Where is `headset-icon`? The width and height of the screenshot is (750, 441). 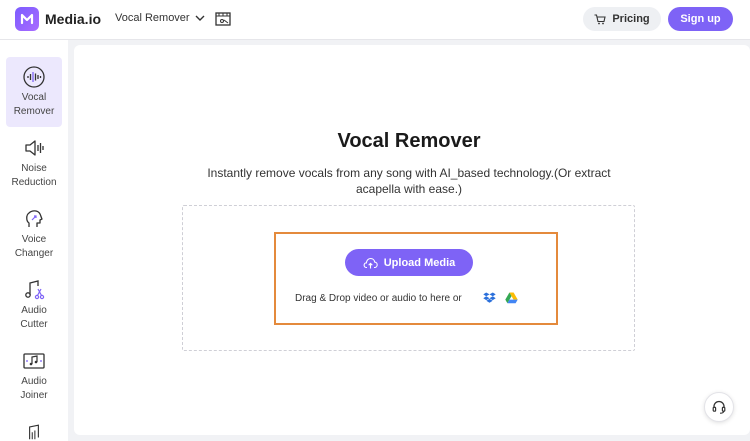
headset-icon is located at coordinates (719, 407).